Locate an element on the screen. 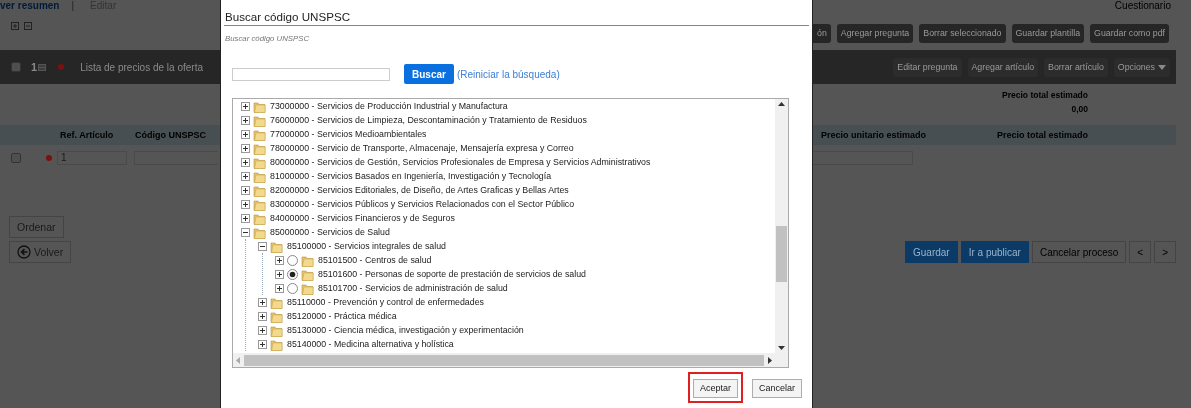 Image resolution: width=1191 pixels, height=408 pixels. tree-item: 85000000 - Servicios de Salud is located at coordinates (330, 232).